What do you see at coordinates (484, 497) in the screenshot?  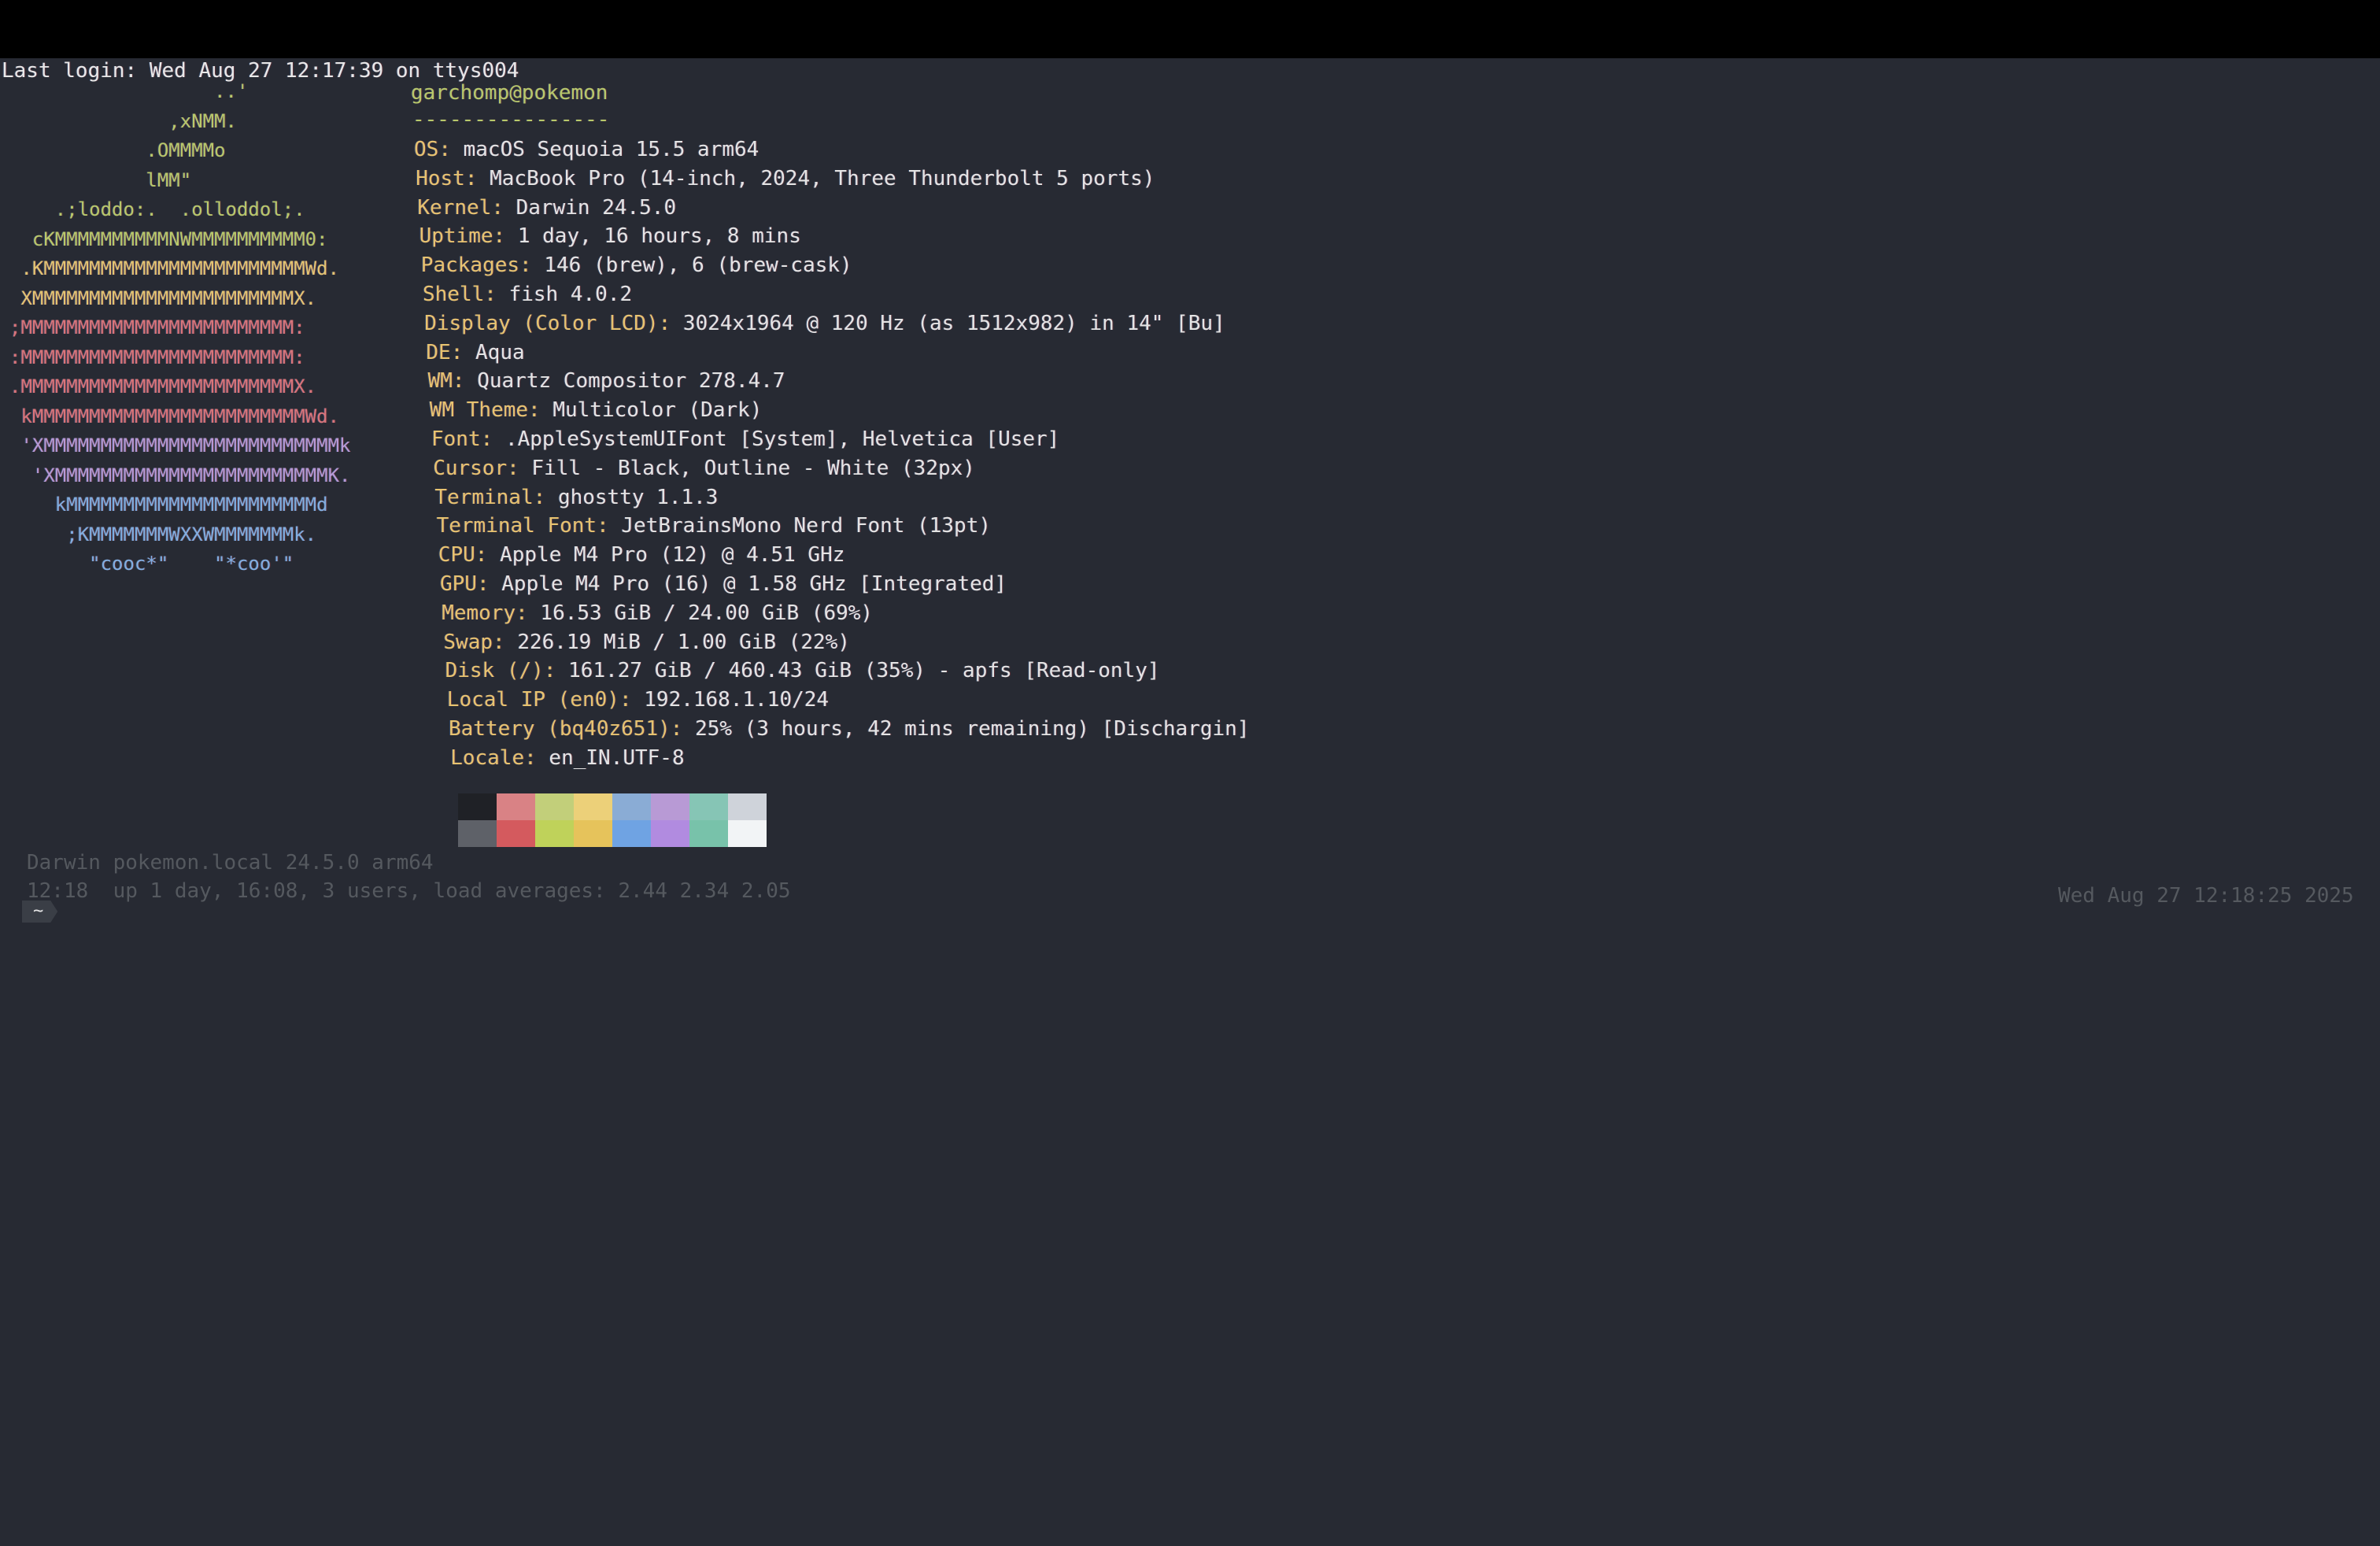 I see `info-key: Terminal` at bounding box center [484, 497].